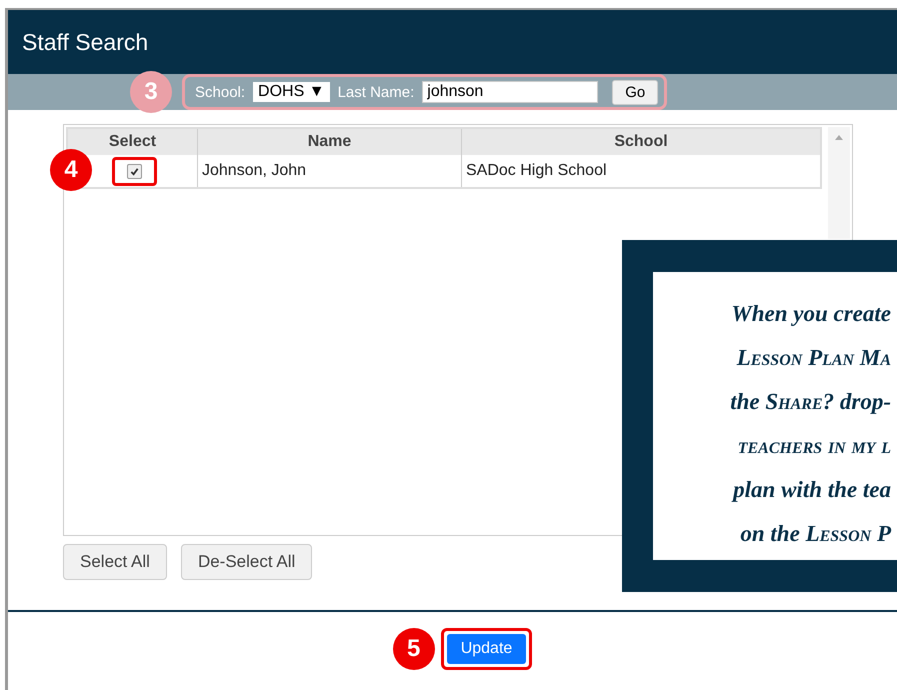 The width and height of the screenshot is (897, 690). I want to click on callout-text: teachers in my l, so click(814, 446).